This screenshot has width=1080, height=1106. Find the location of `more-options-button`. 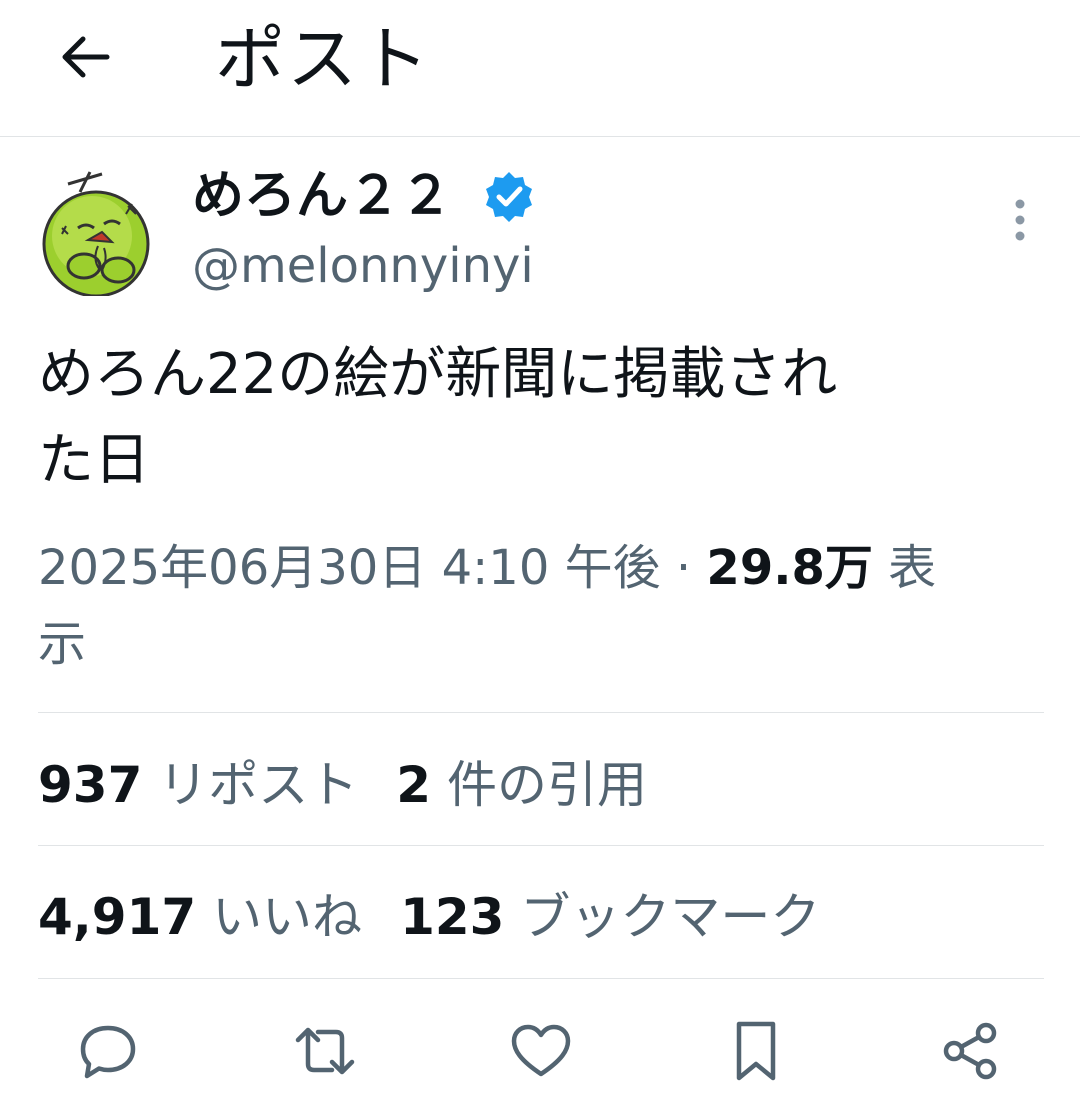

more-options-button is located at coordinates (1020, 222).